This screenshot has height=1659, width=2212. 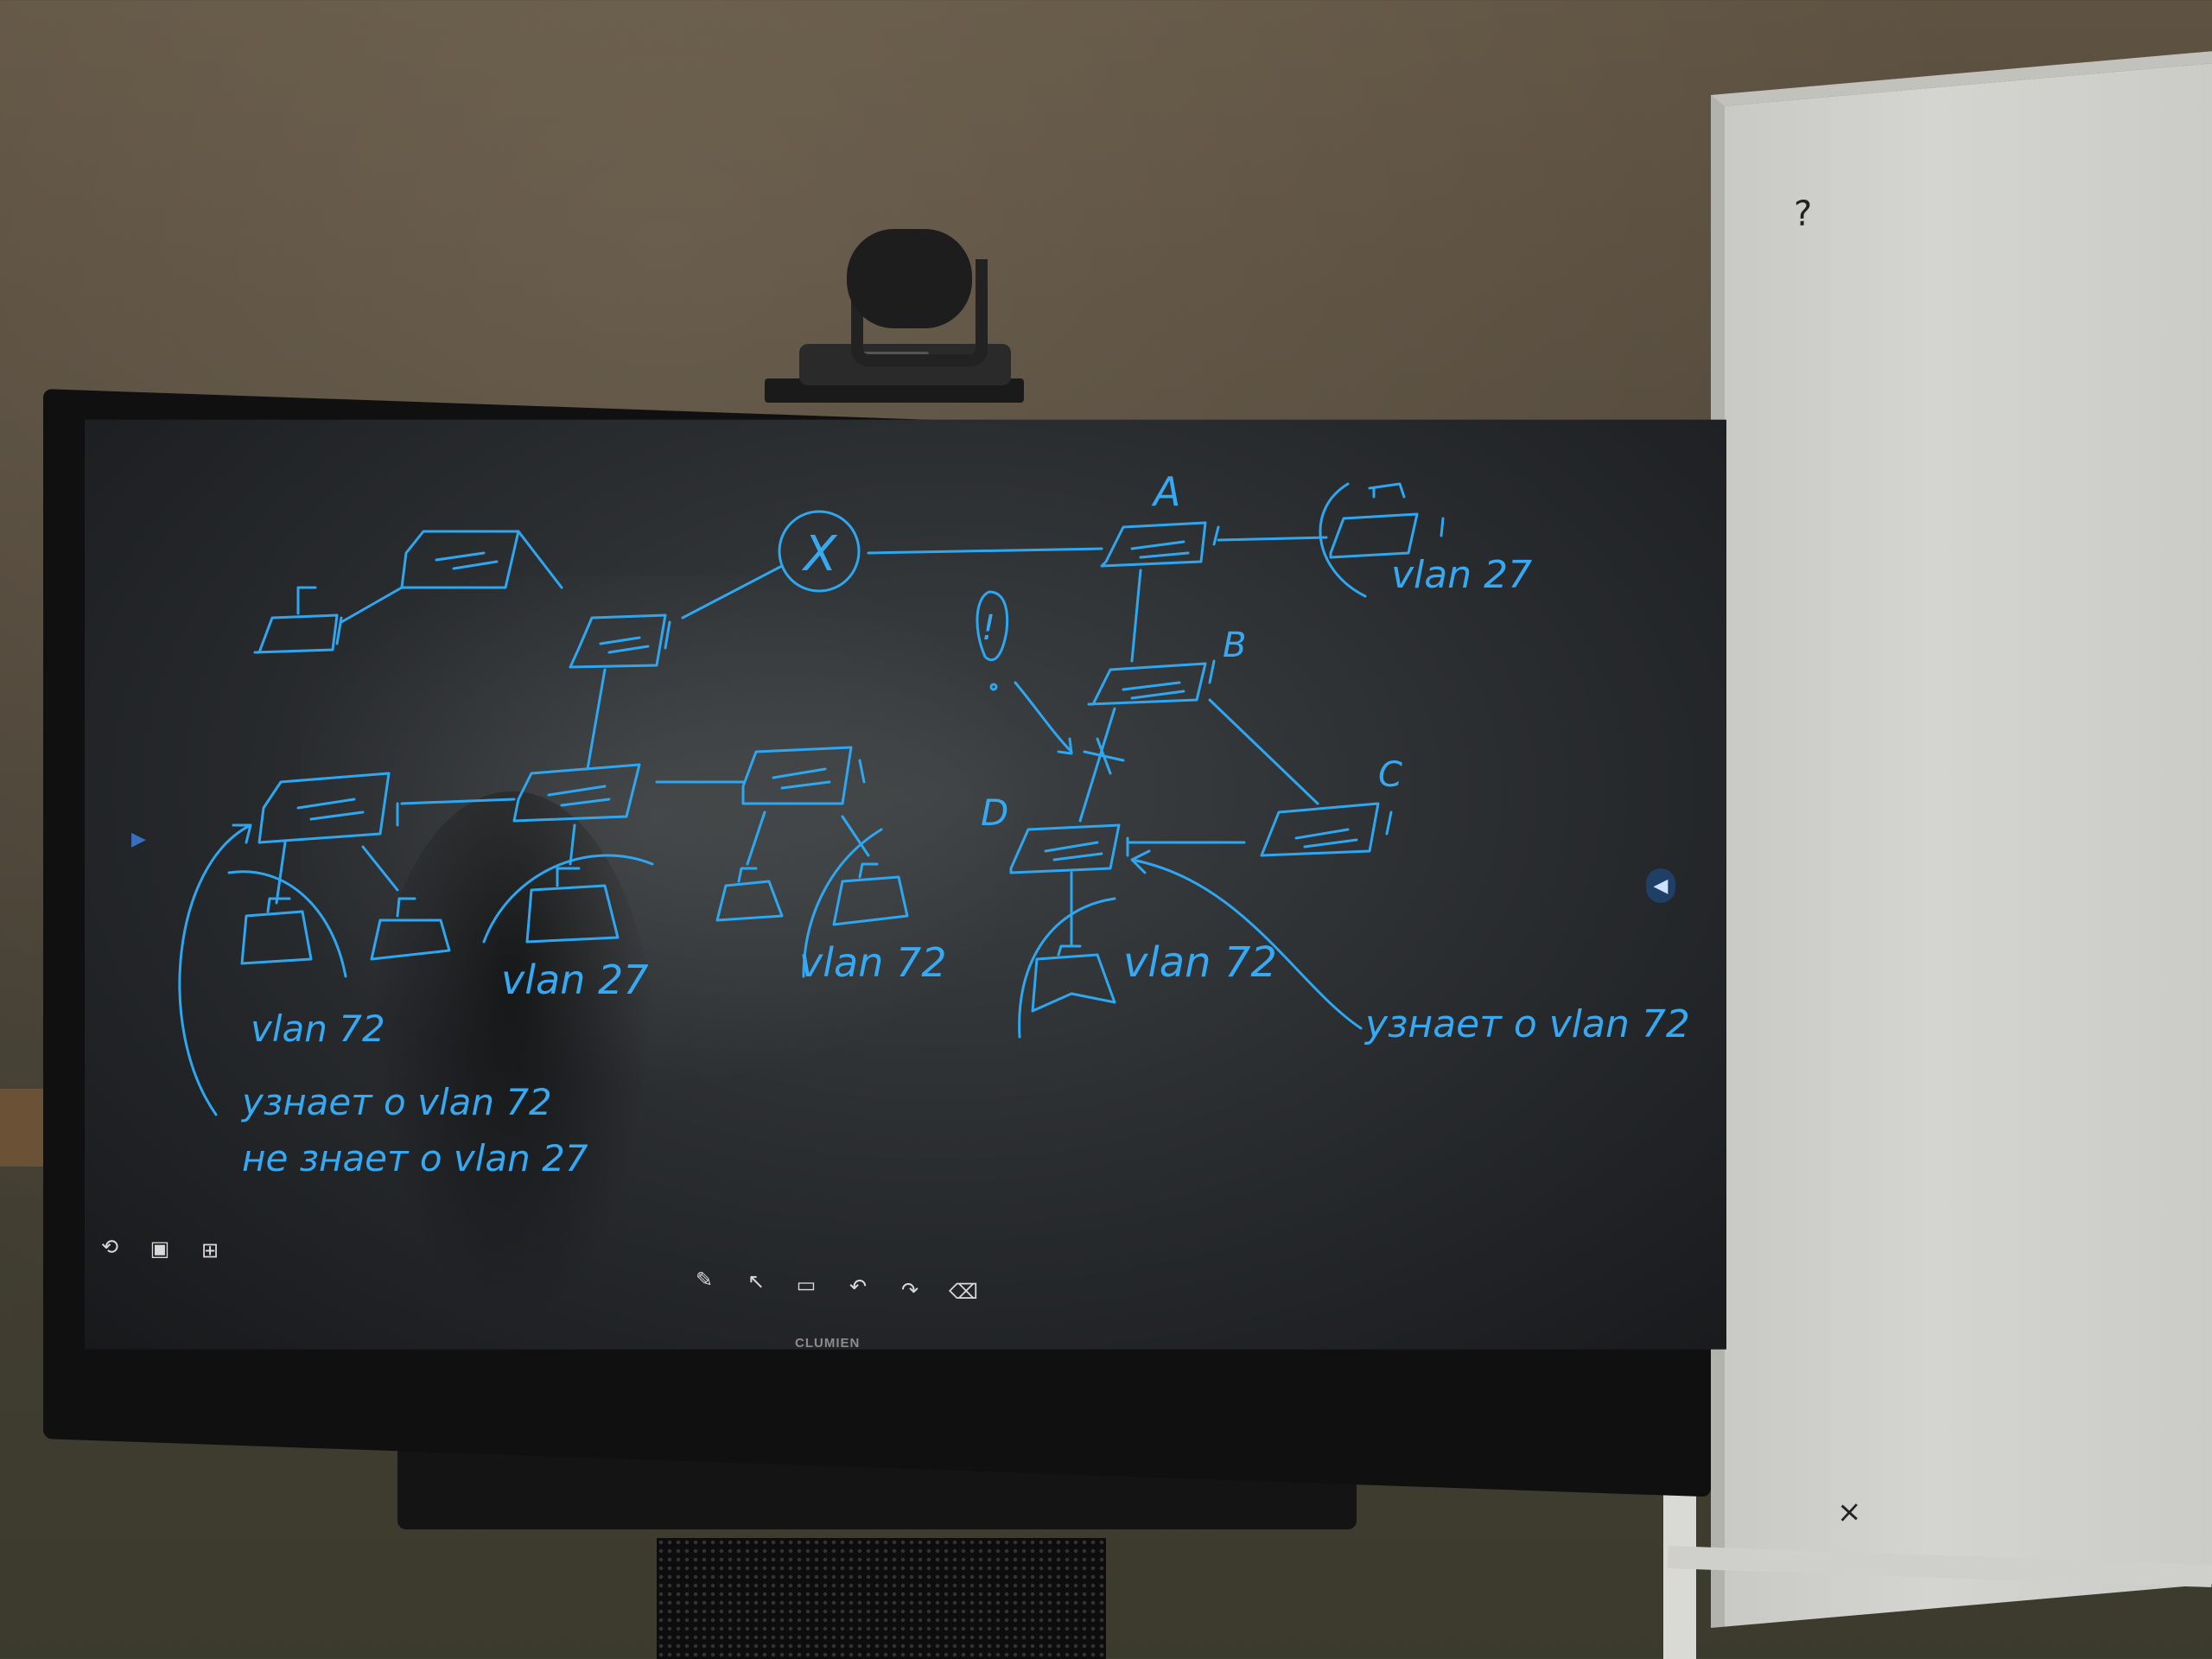 What do you see at coordinates (460, 559) in the screenshot?
I see `switch-top-left` at bounding box center [460, 559].